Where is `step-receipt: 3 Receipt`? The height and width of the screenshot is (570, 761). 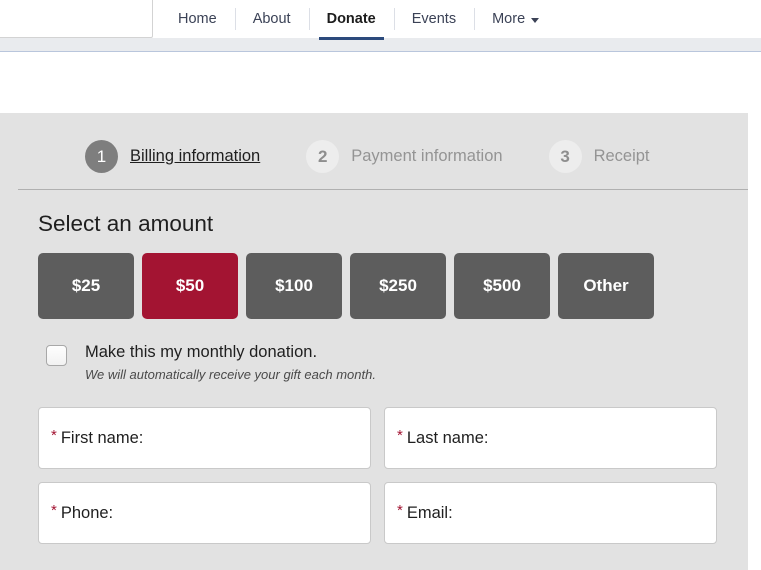 step-receipt: 3 Receipt is located at coordinates (599, 156).